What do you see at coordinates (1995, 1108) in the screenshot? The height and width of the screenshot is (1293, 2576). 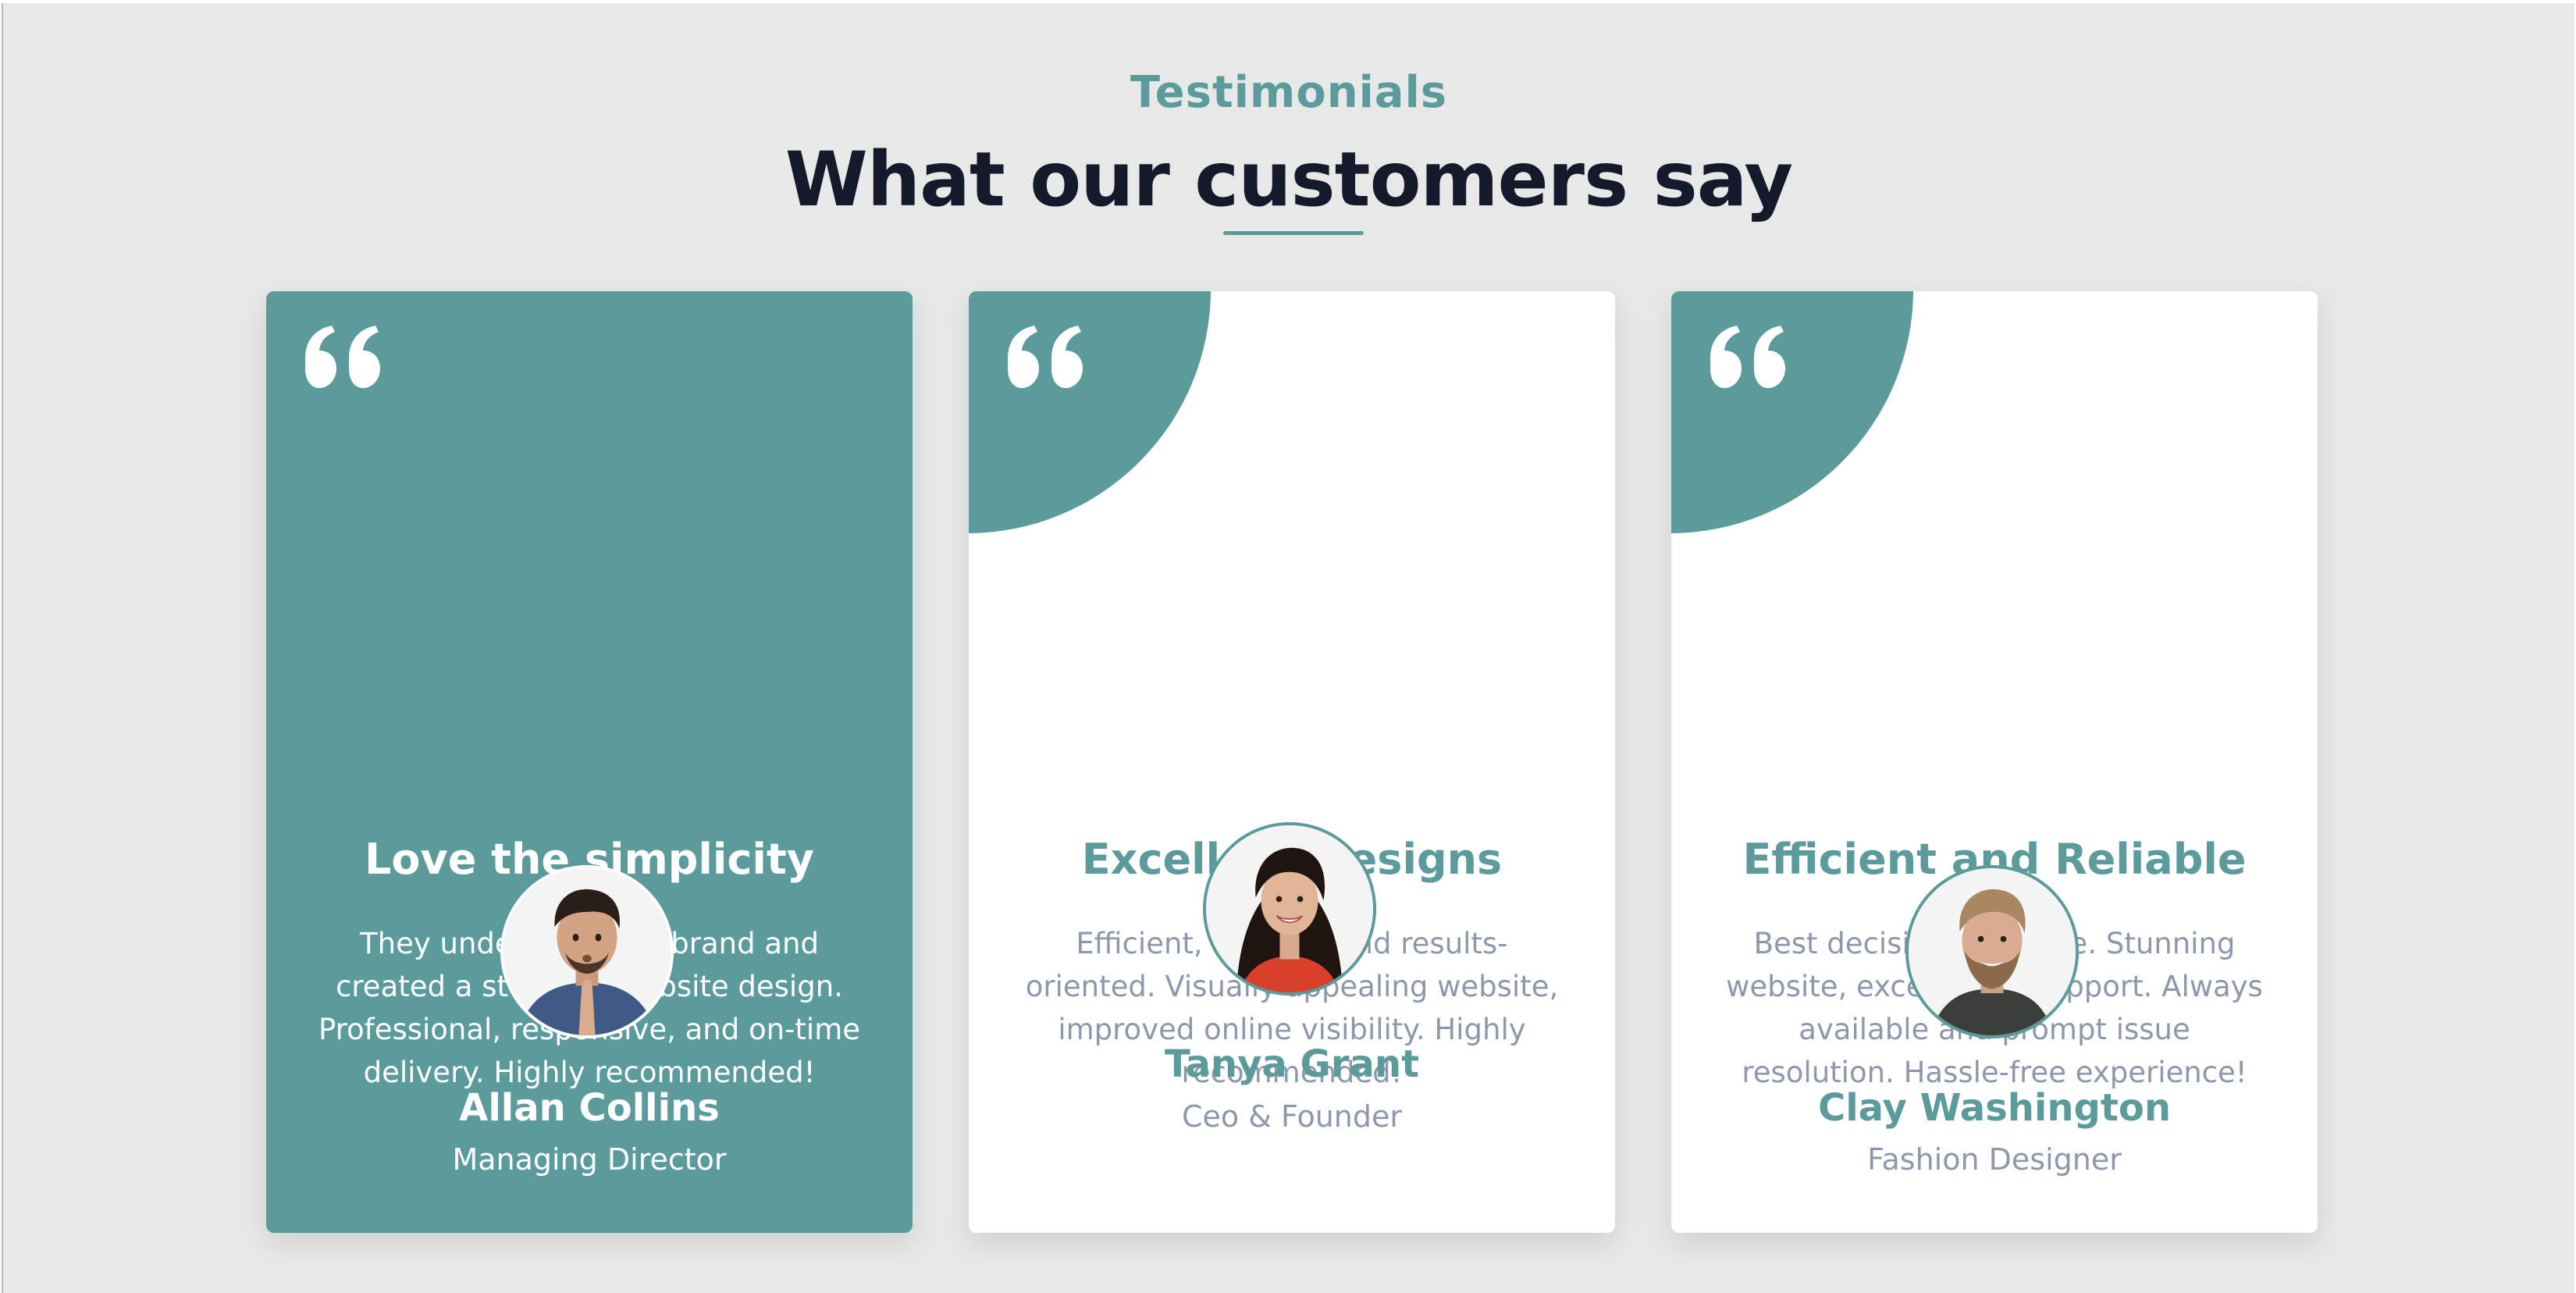 I see `customer-name: Clay Washington` at bounding box center [1995, 1108].